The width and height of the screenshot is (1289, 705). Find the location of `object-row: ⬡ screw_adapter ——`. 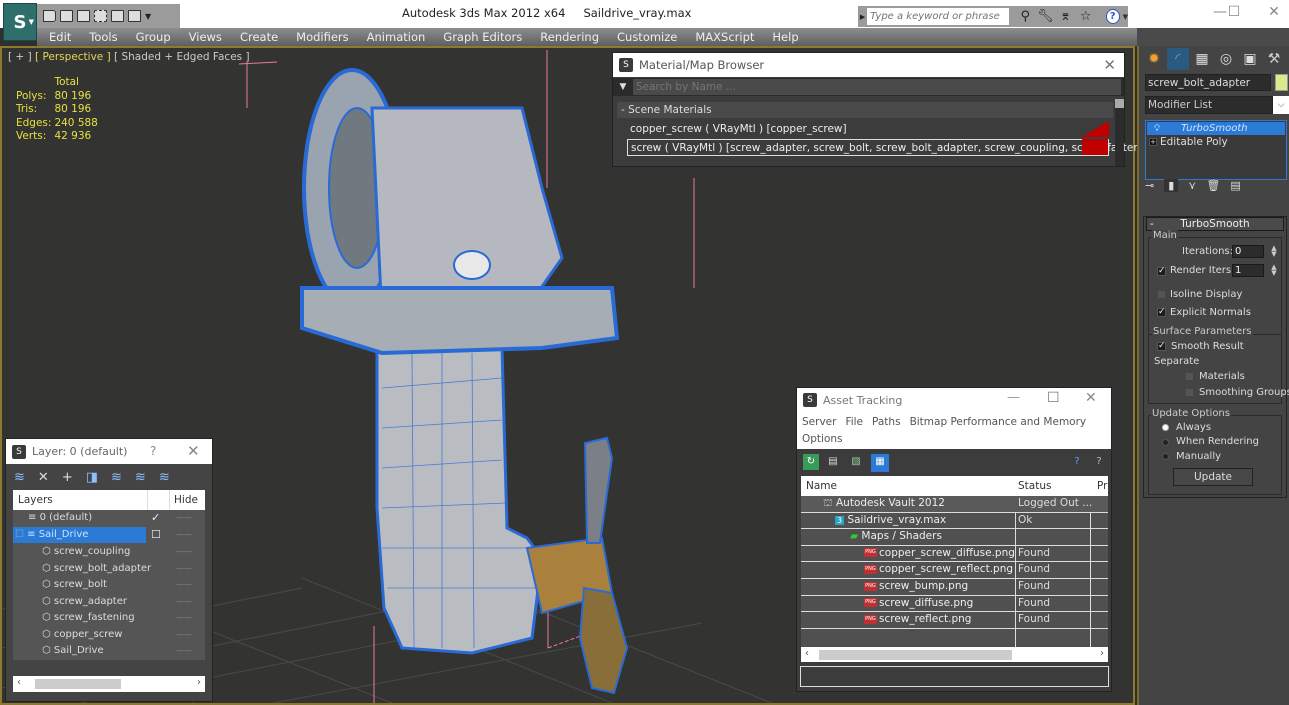

object-row: ⬡ screw_adapter —— is located at coordinates (109, 602).